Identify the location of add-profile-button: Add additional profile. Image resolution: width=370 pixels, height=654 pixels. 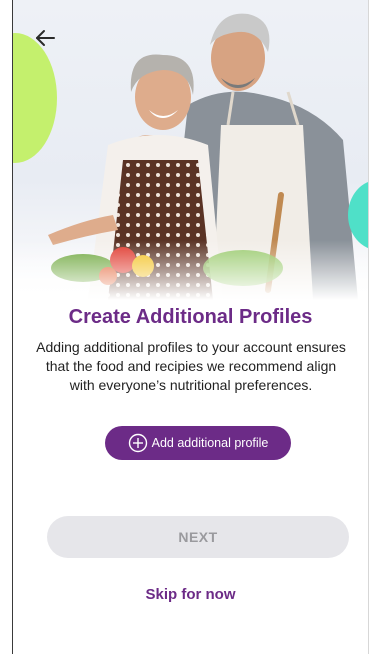
(198, 443).